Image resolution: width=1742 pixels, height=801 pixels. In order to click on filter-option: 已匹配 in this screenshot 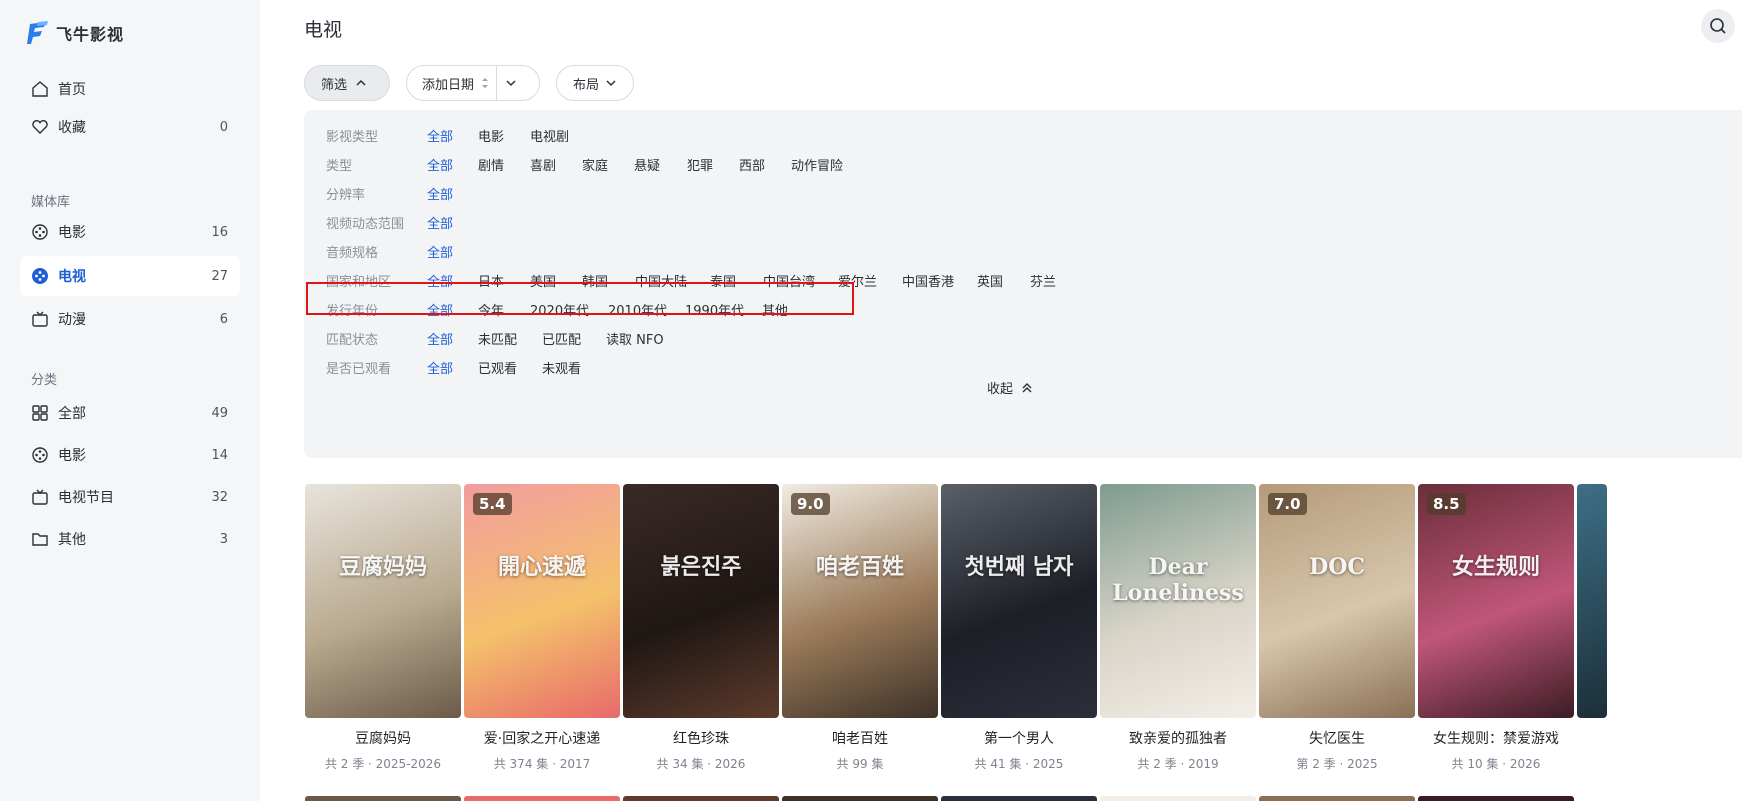, I will do `click(561, 338)`.